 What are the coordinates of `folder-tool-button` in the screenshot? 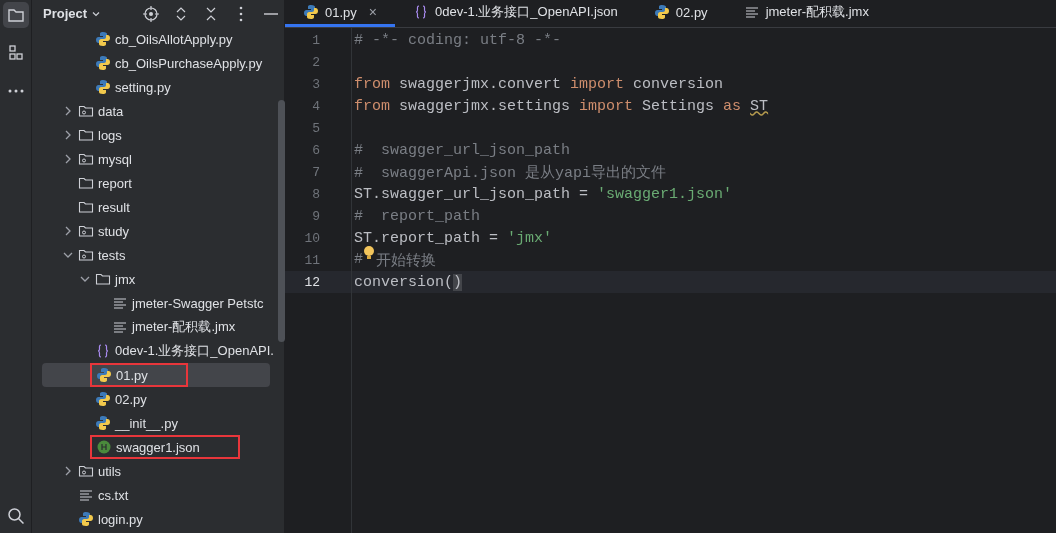 It's located at (15, 15).